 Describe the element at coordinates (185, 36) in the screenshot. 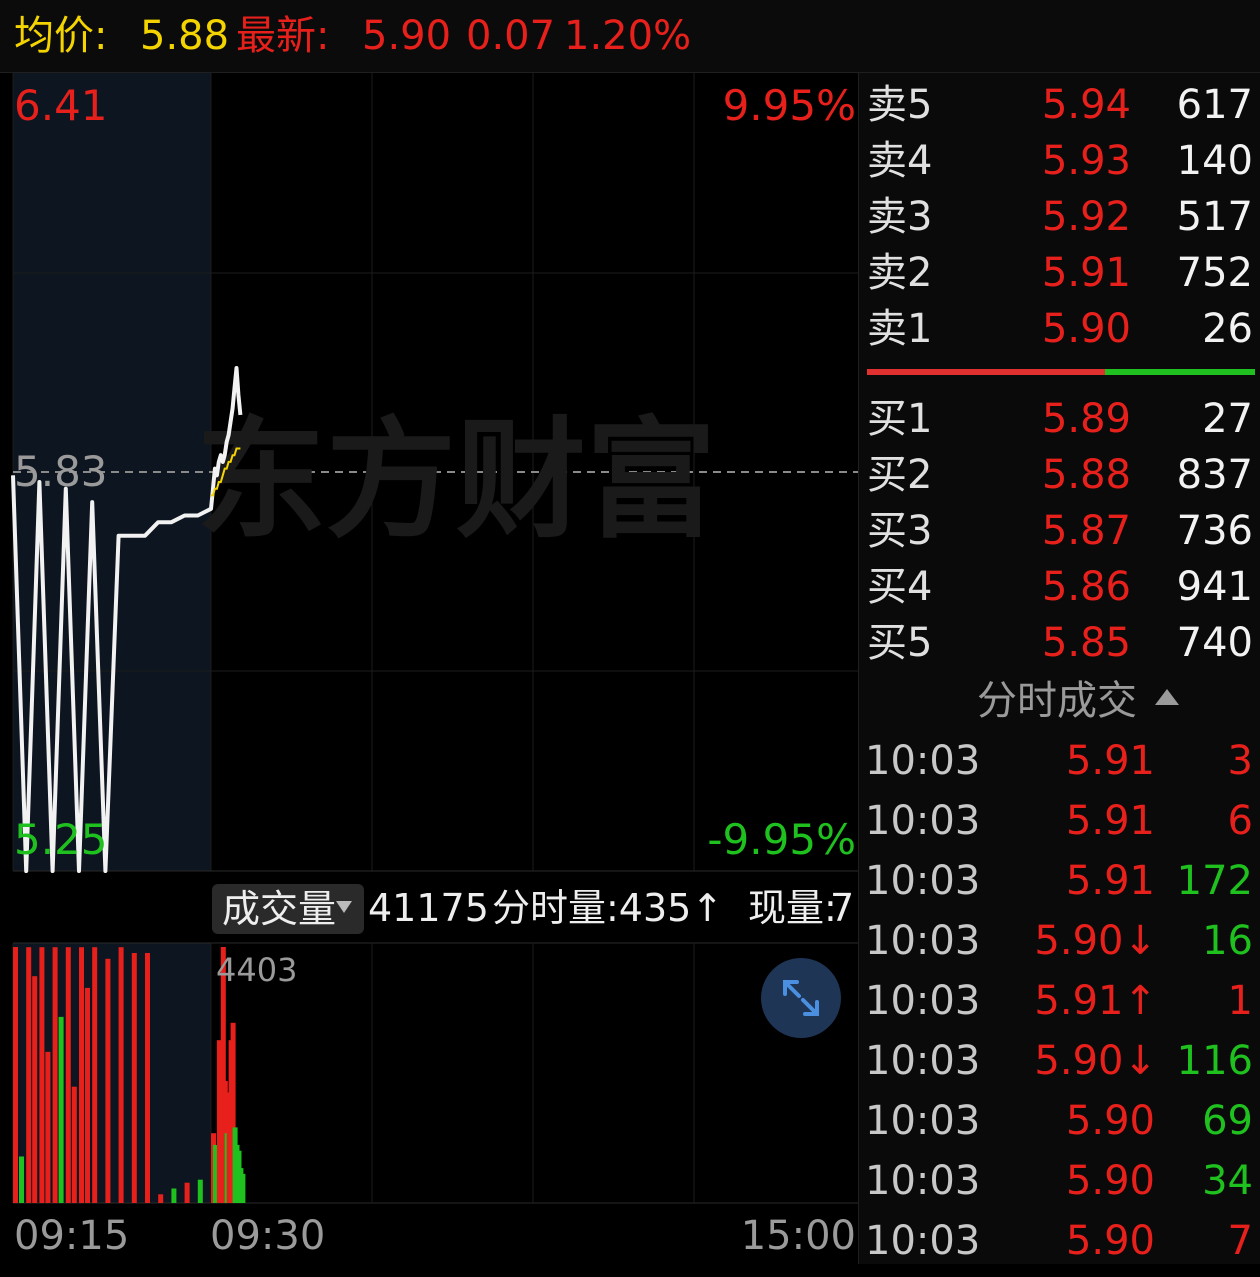

I see `avg-price-value: 5.88` at that location.